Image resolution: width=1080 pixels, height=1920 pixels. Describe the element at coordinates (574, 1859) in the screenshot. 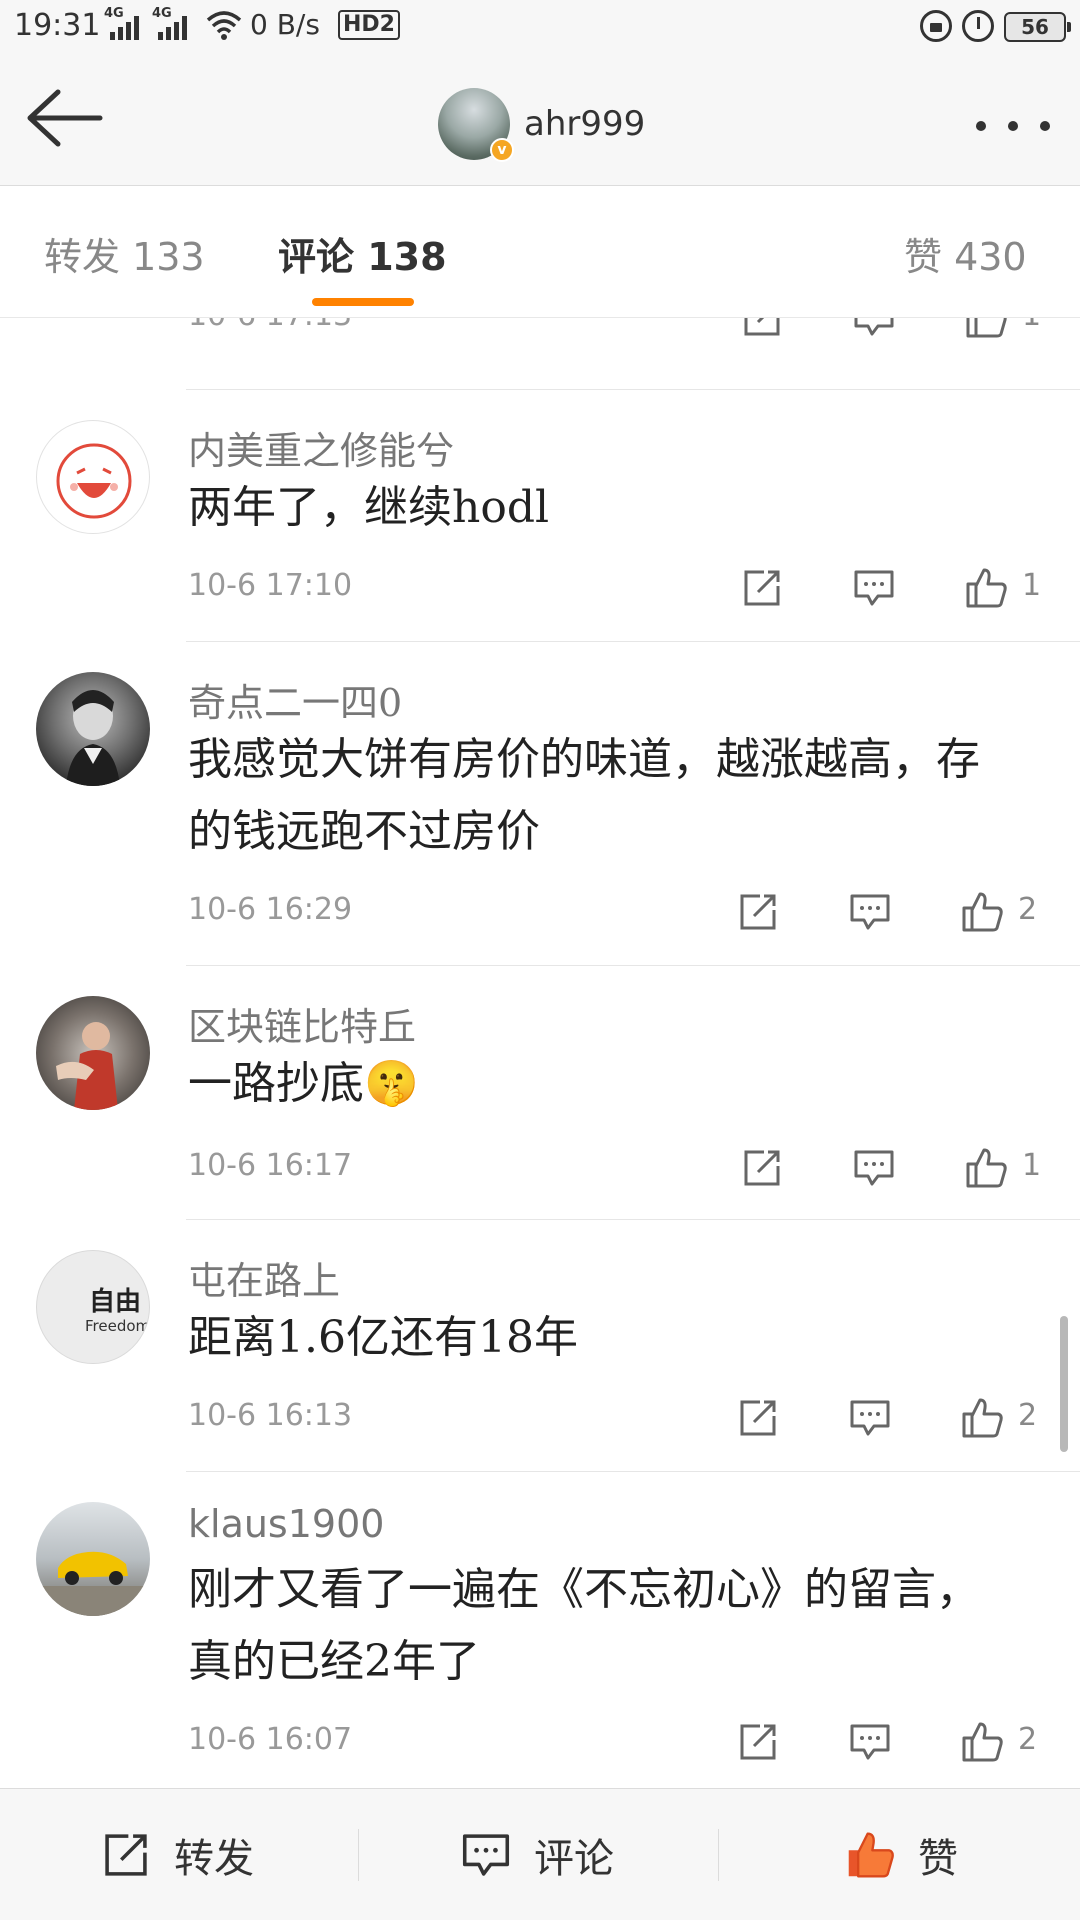

I see `comment-label: 评论` at that location.